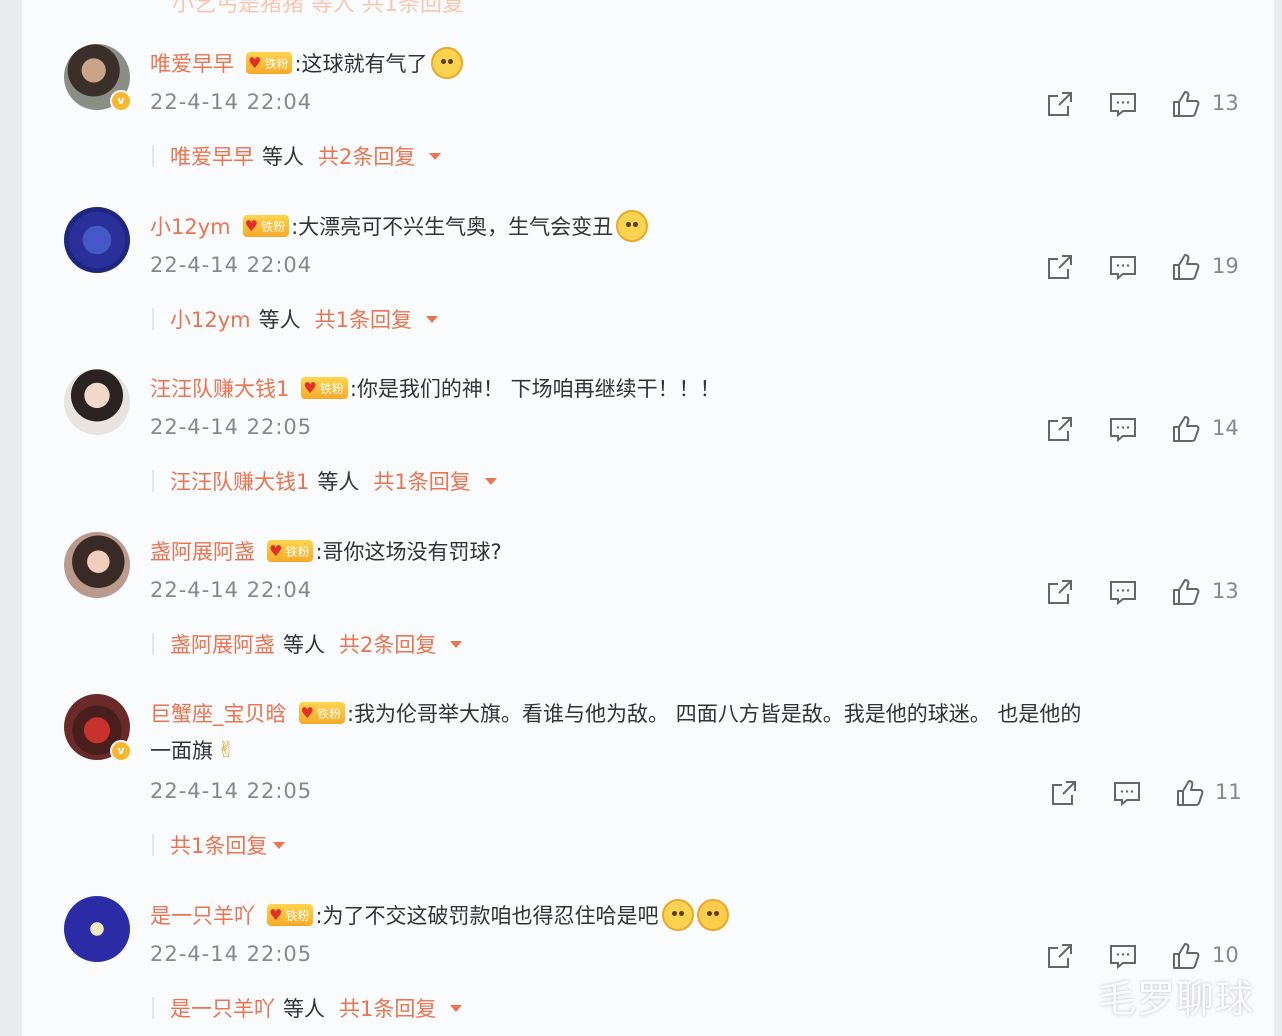  What do you see at coordinates (222, 645) in the screenshot?
I see `reply-user-names: 盏阿展阿盏` at bounding box center [222, 645].